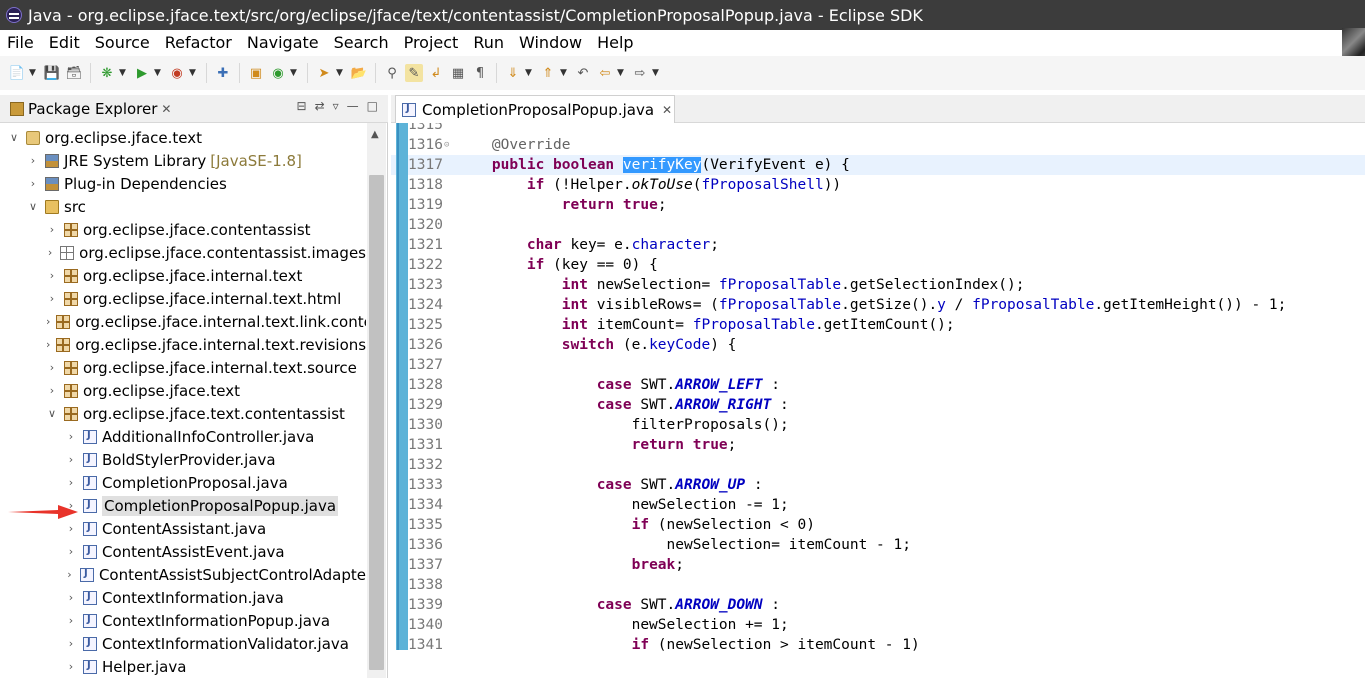 Image resolution: width=1365 pixels, height=678 pixels. What do you see at coordinates (878, 265) in the screenshot?
I see `code-line: 1322 if (key == 0) {` at bounding box center [878, 265].